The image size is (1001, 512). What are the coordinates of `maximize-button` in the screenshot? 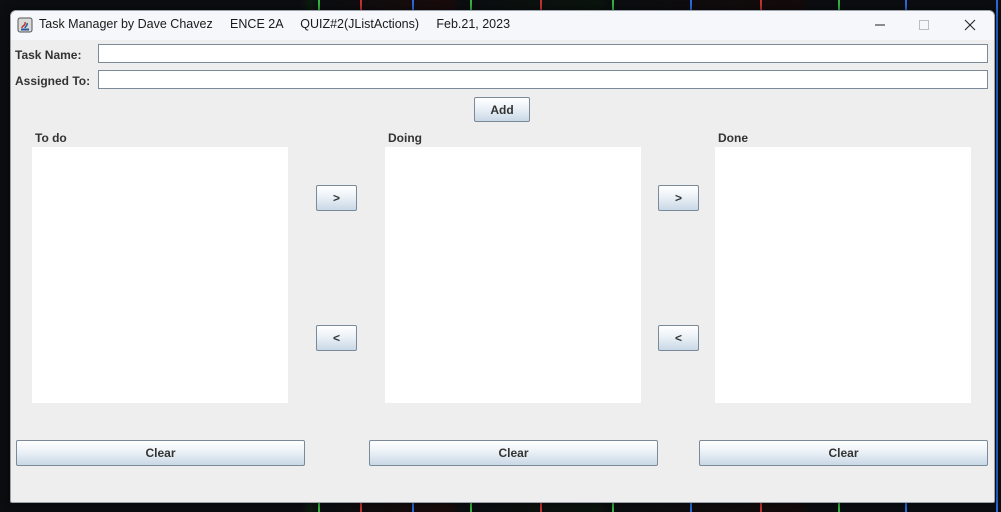 It's located at (924, 25).